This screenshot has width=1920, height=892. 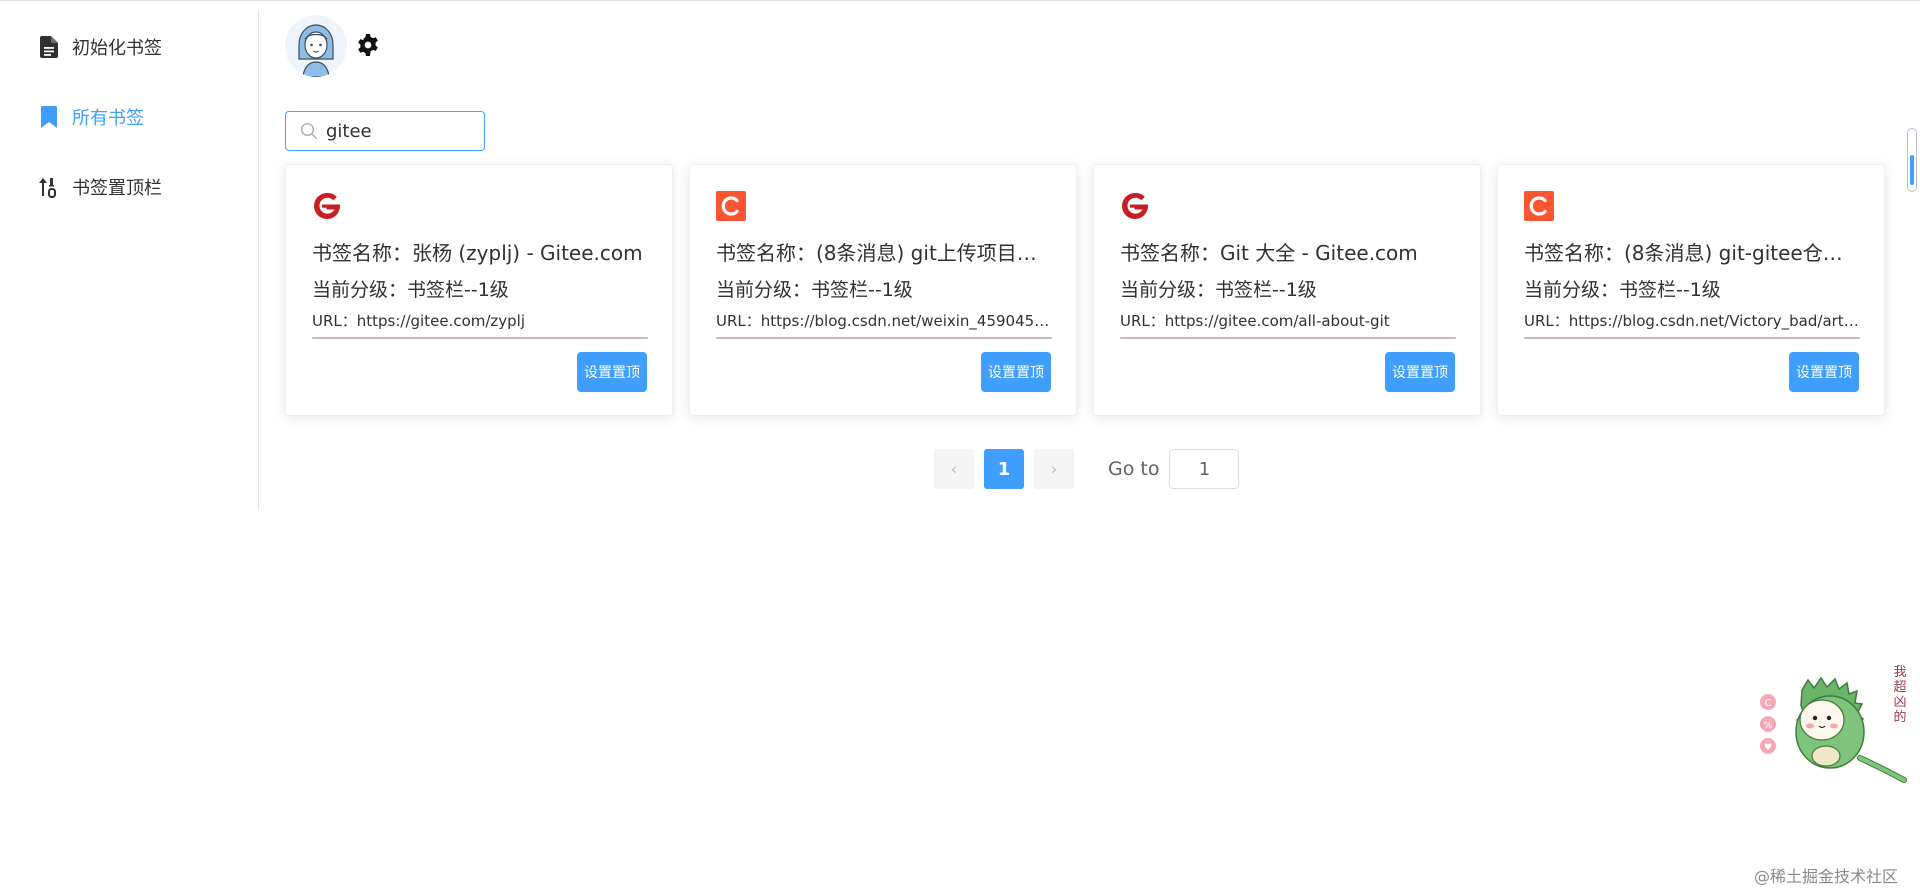 What do you see at coordinates (129, 260) in the screenshot?
I see `sidebar: 初始化书签 所有书签 书签置顶栏` at bounding box center [129, 260].